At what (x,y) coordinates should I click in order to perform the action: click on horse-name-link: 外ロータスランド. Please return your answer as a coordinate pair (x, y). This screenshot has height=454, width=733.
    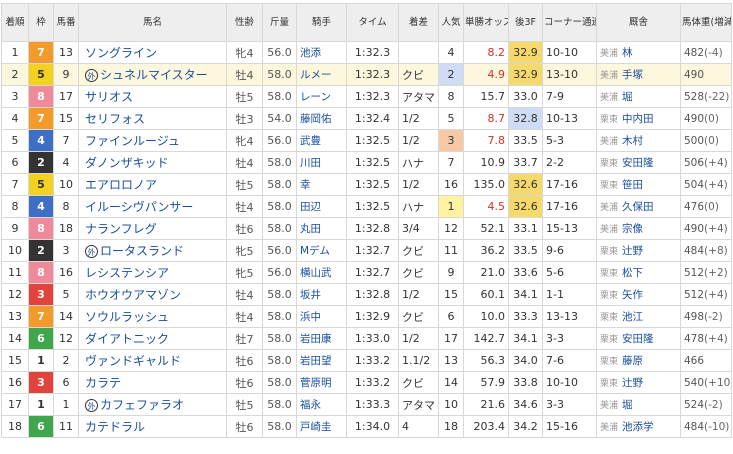
    Looking at the image, I should click on (152, 250).